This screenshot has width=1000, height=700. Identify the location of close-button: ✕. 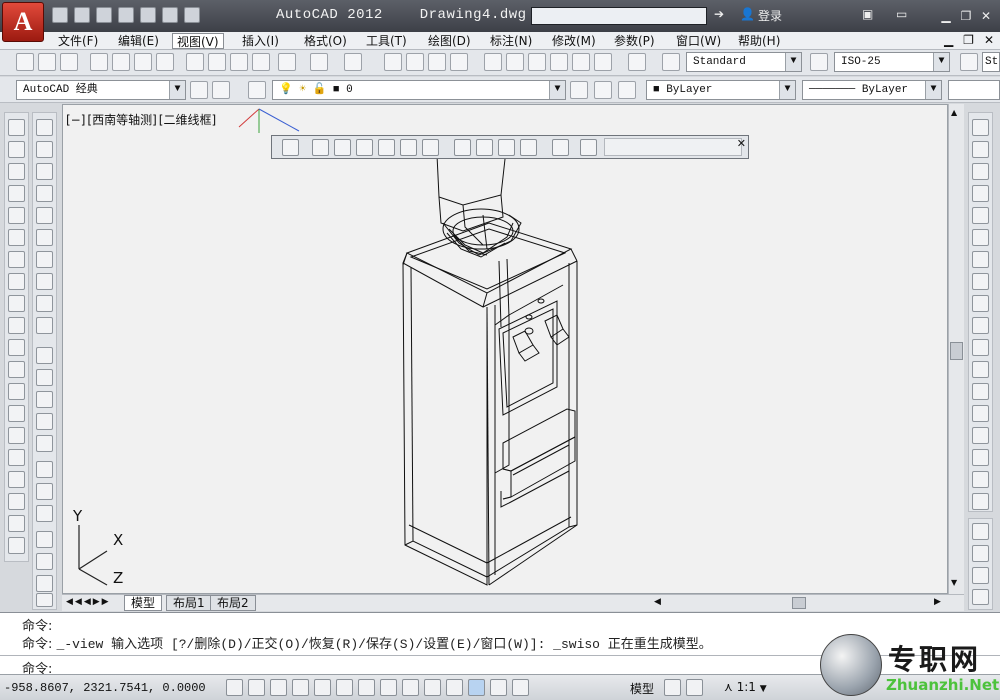
(986, 16).